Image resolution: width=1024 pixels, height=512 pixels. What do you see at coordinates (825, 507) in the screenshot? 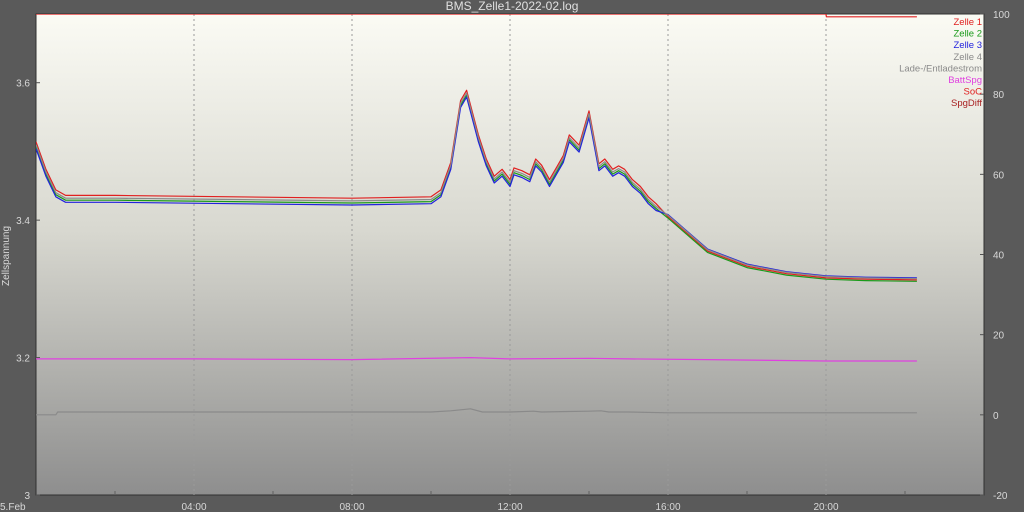
I see `x-tick-label: 20:00` at bounding box center [825, 507].